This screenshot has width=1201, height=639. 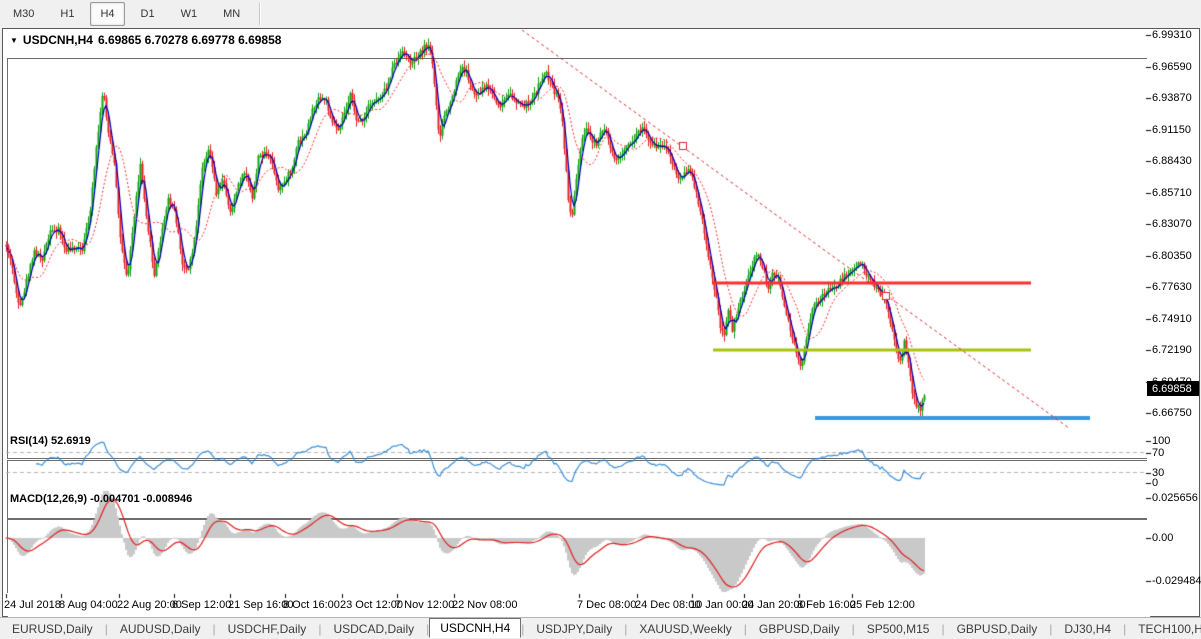 I want to click on price-axis-label: 6.72190, so click(x=1172, y=350).